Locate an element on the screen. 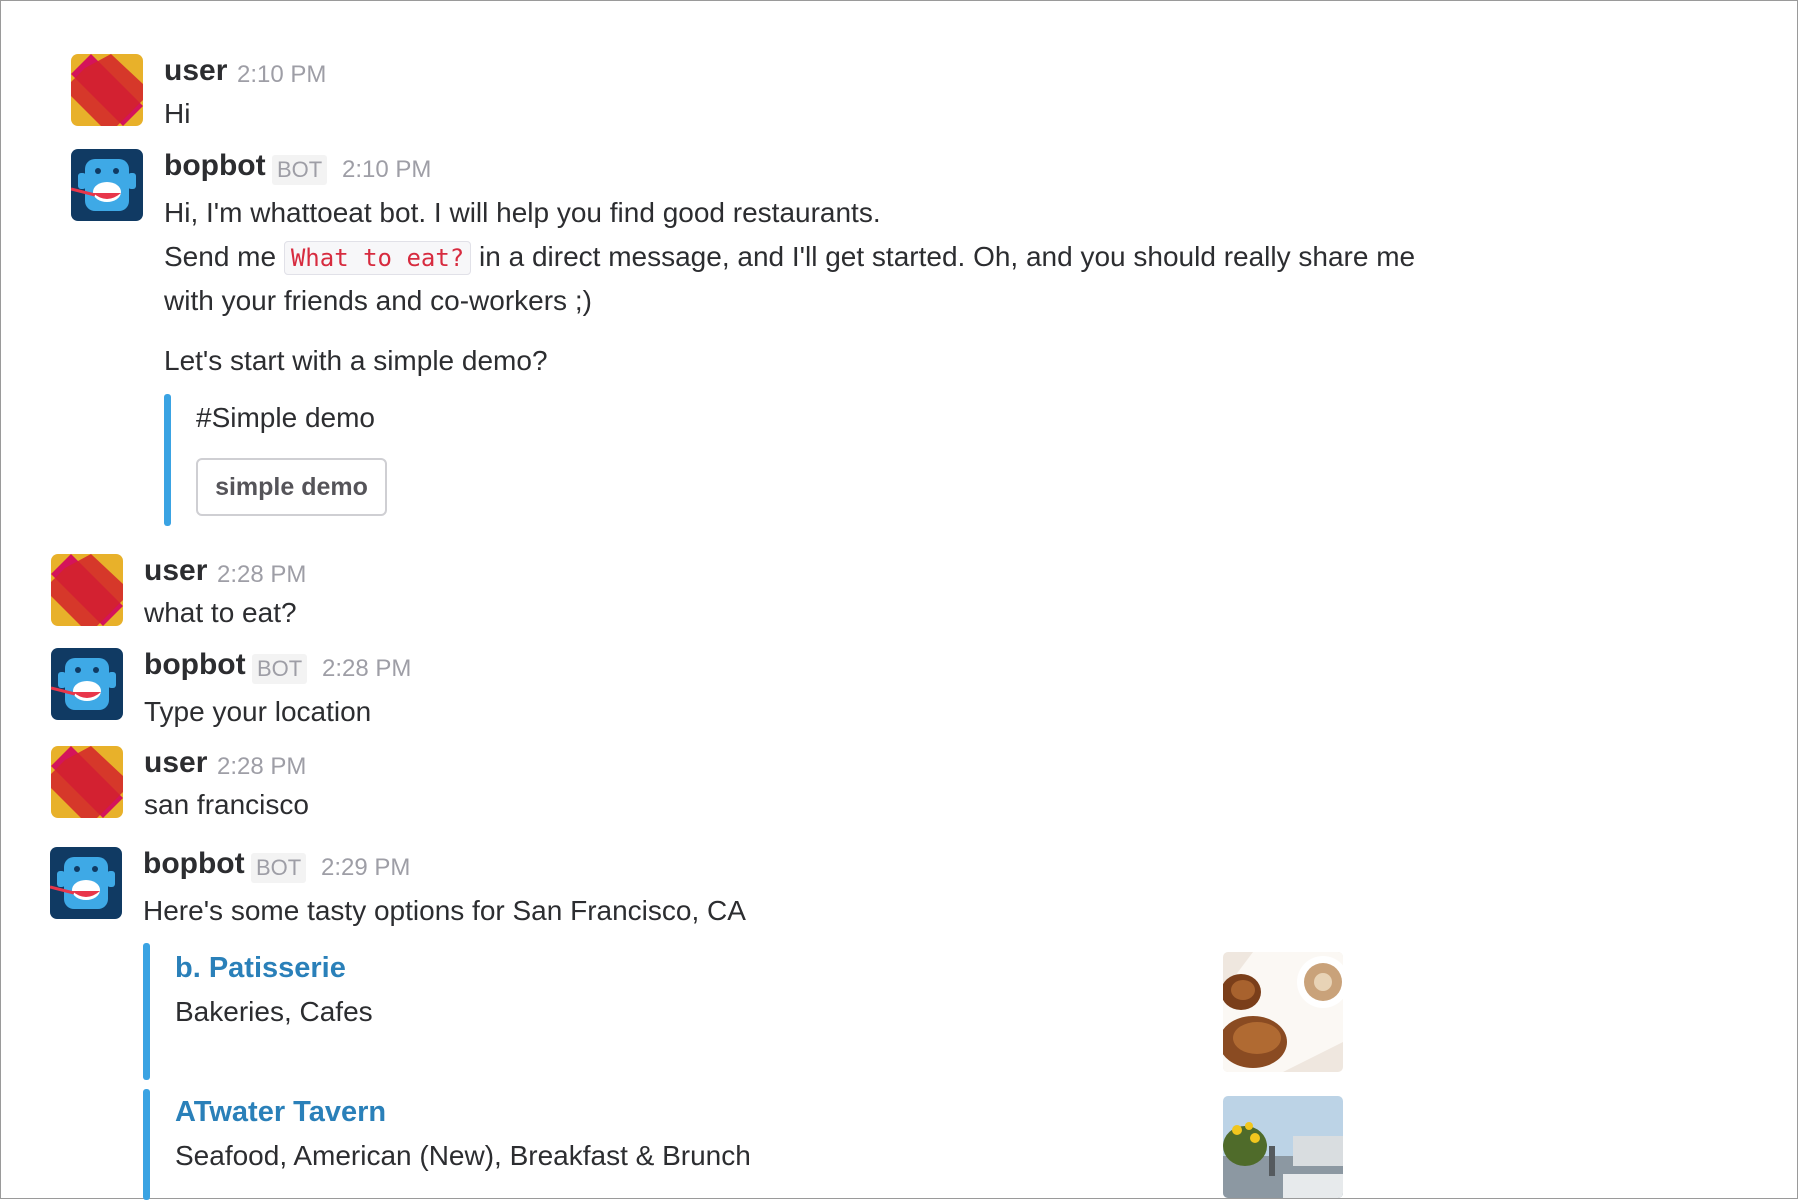 The image size is (1798, 1200). message-text: Send me is located at coordinates (224, 256).